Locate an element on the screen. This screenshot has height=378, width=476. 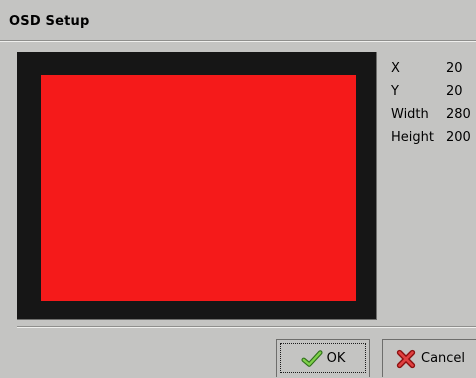
ok-button: OK is located at coordinates (323, 358).